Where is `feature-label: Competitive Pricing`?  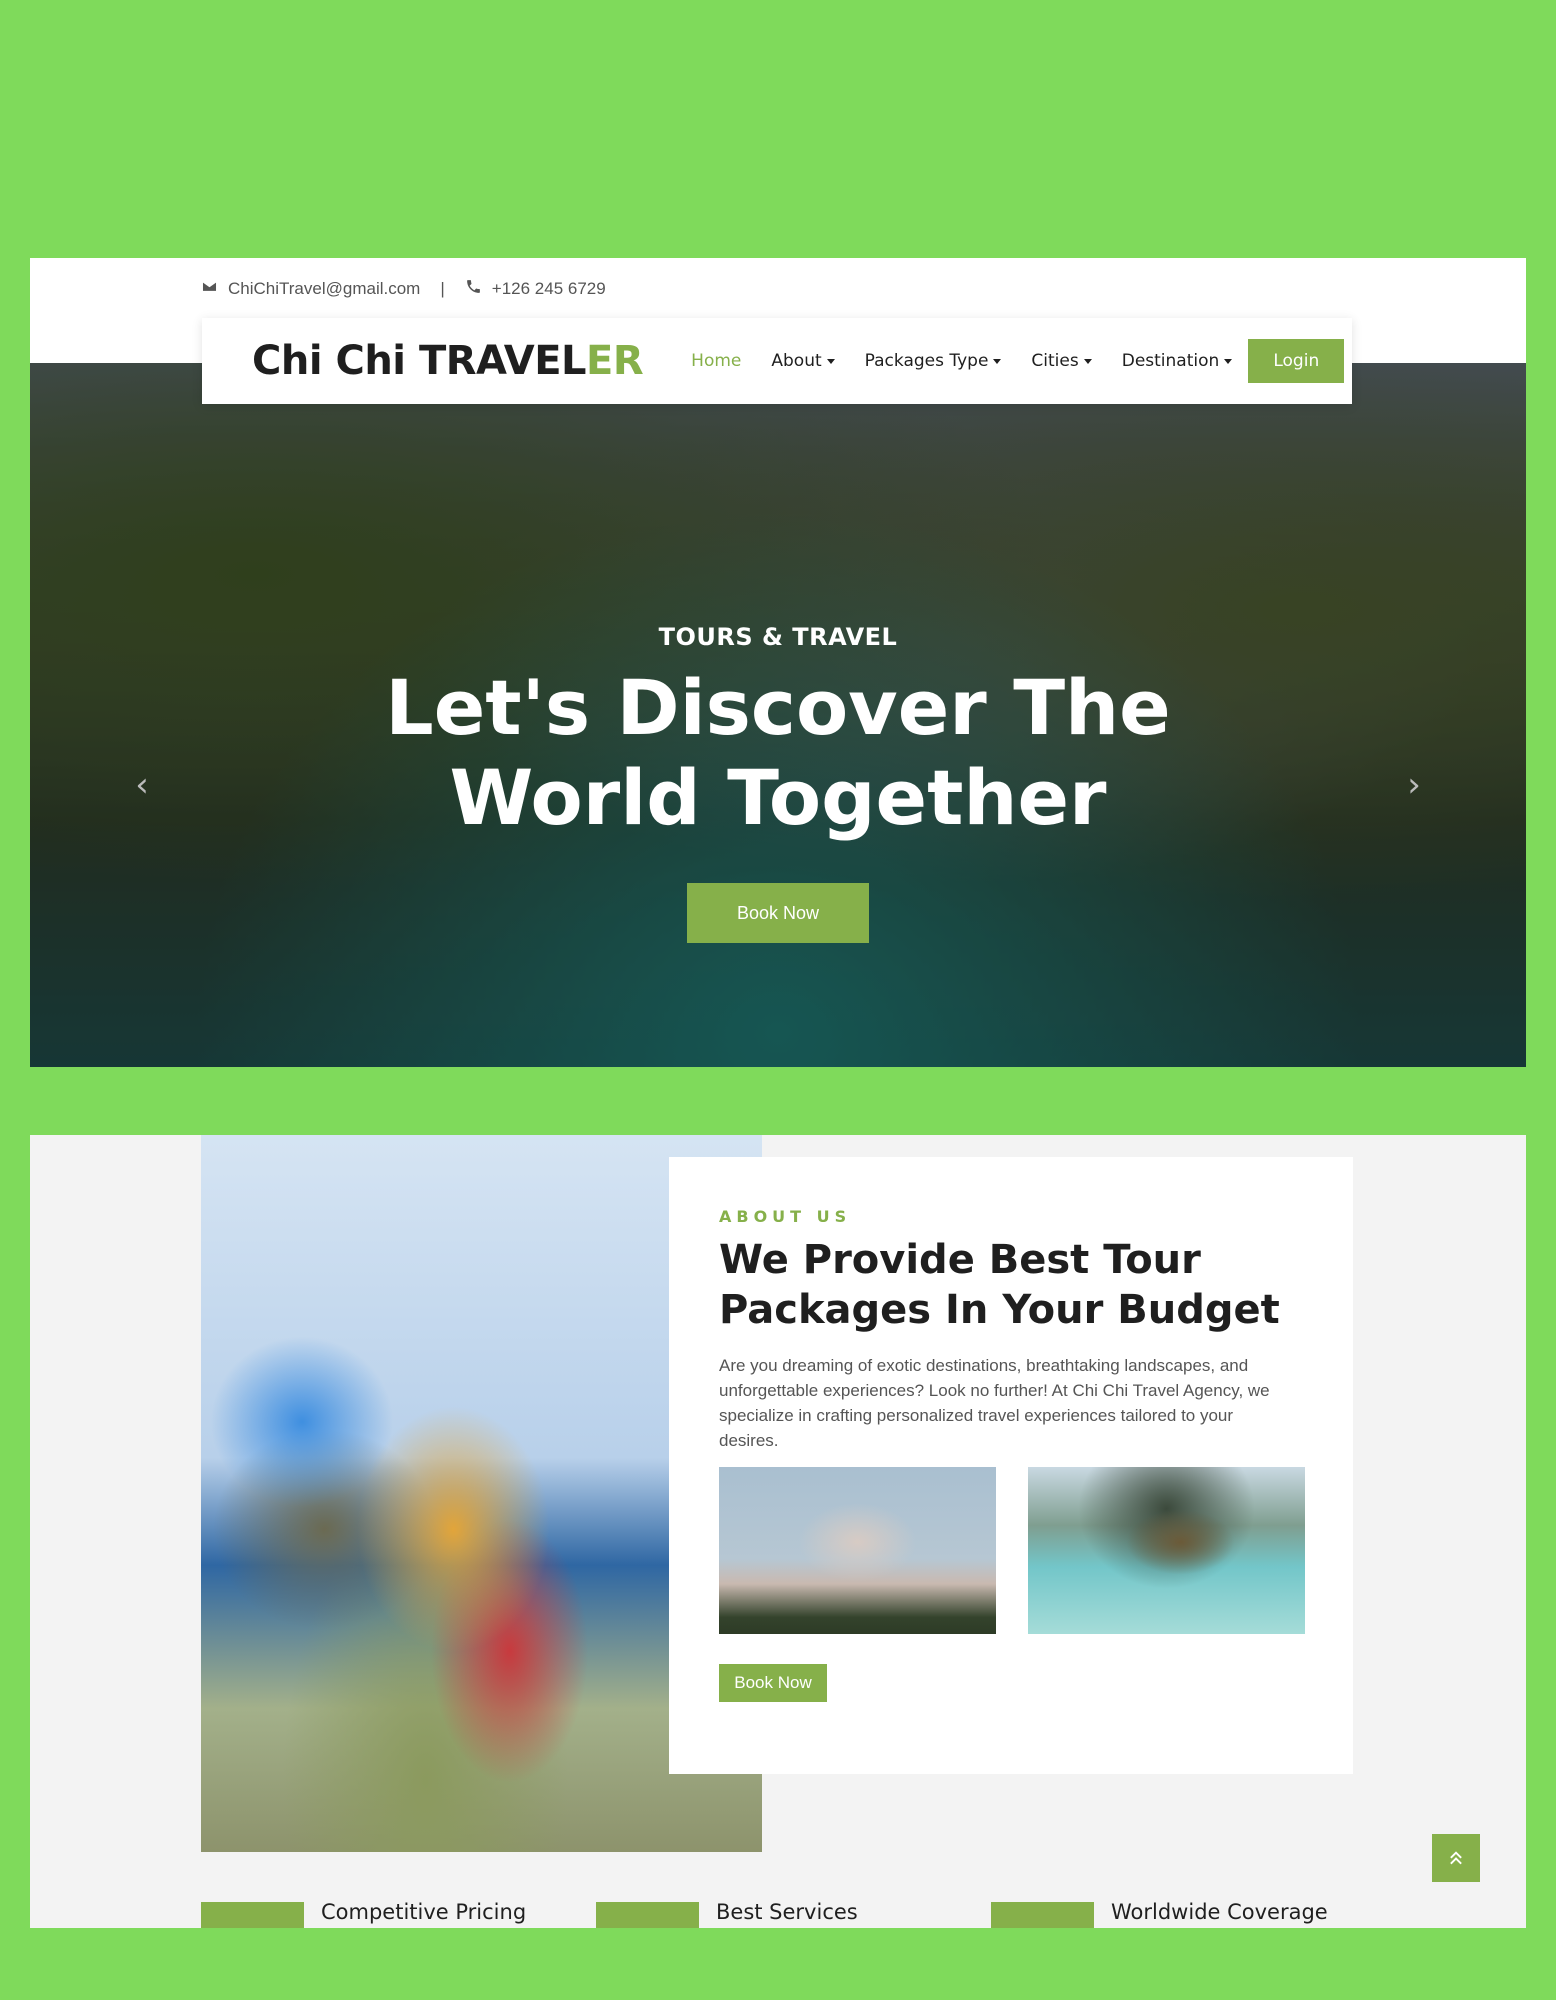
feature-label: Competitive Pricing is located at coordinates (424, 1912).